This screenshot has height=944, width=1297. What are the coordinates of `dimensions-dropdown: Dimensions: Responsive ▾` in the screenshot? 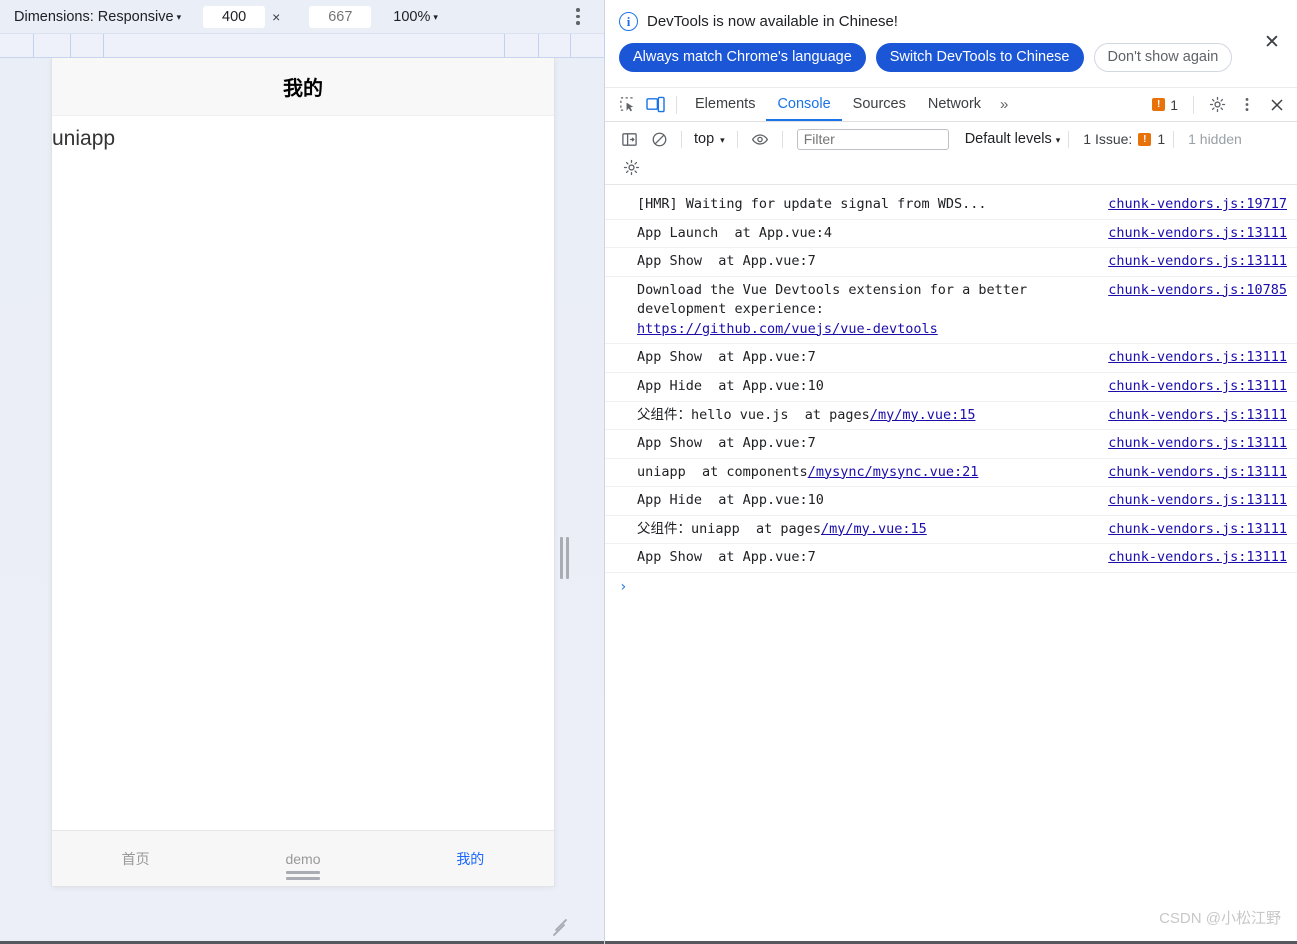 It's located at (97, 17).